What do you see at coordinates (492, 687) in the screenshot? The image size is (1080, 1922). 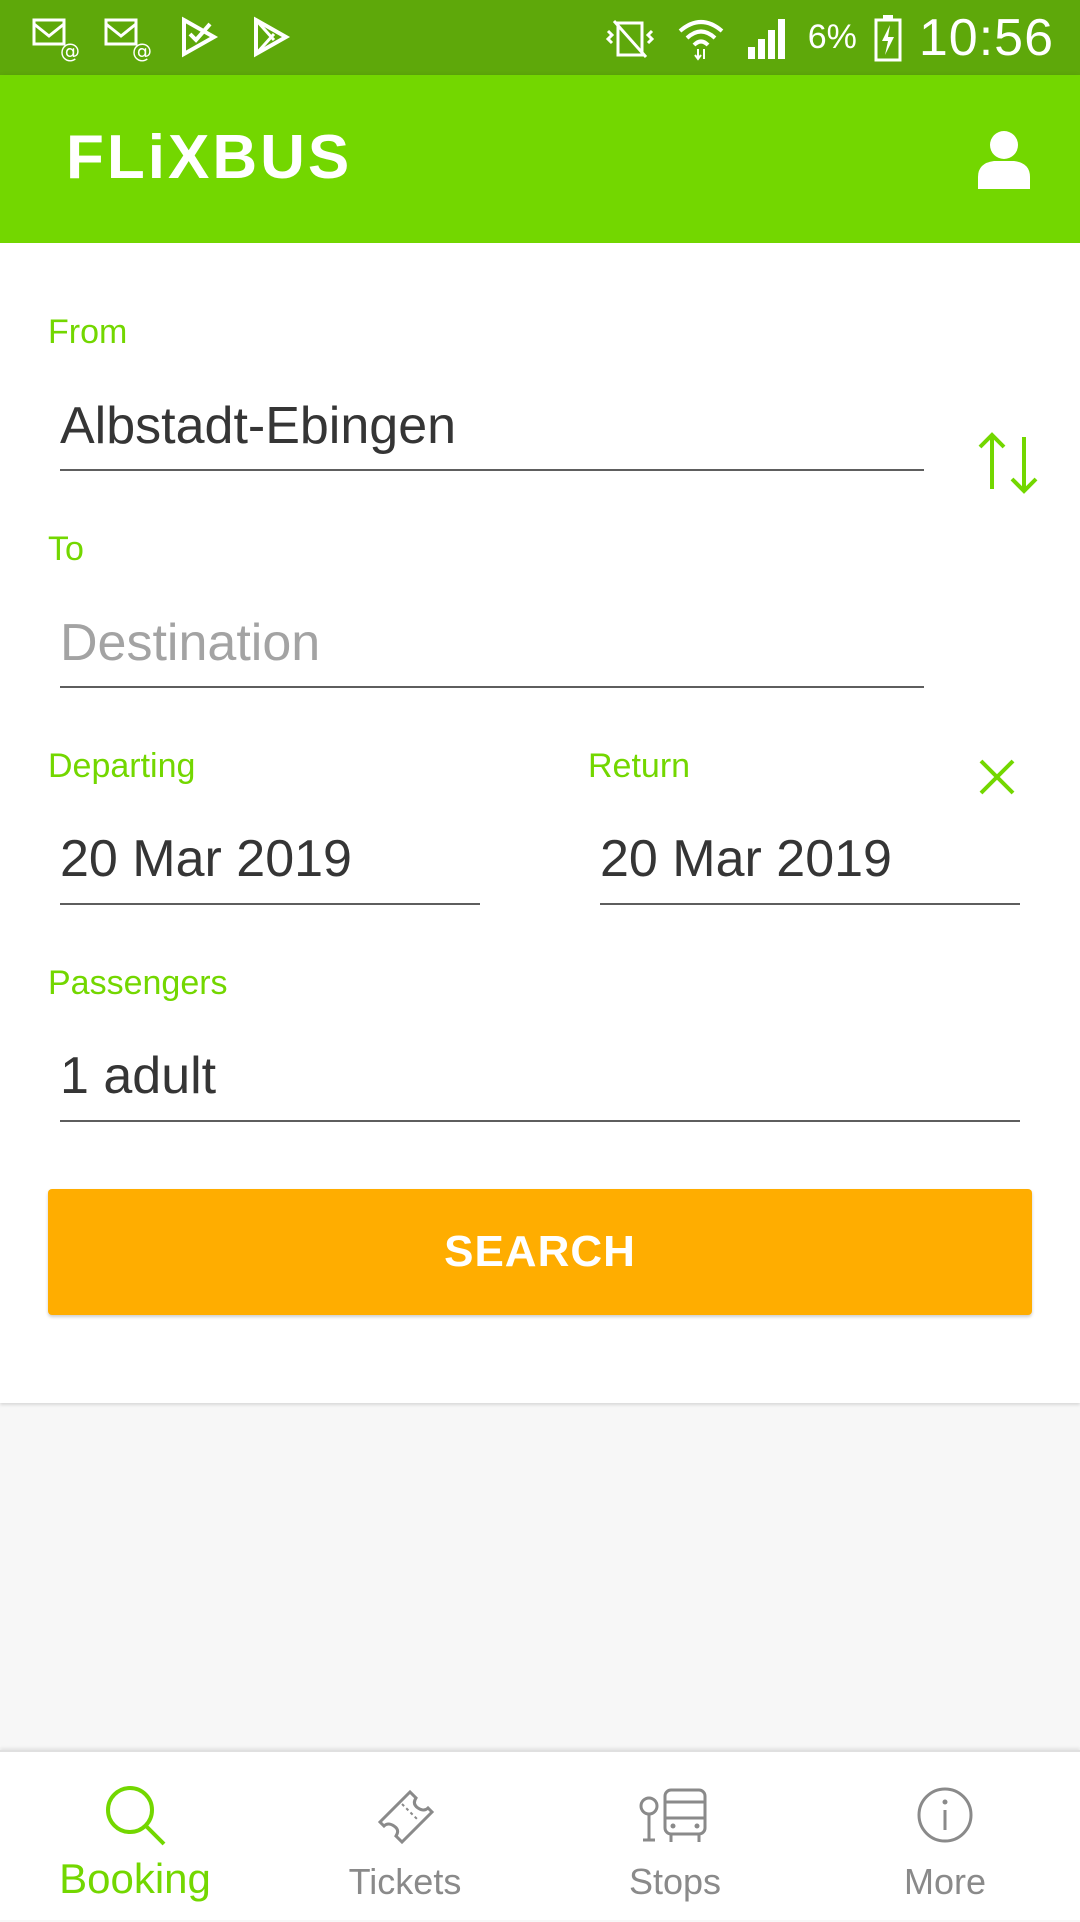 I see `destination-underline` at bounding box center [492, 687].